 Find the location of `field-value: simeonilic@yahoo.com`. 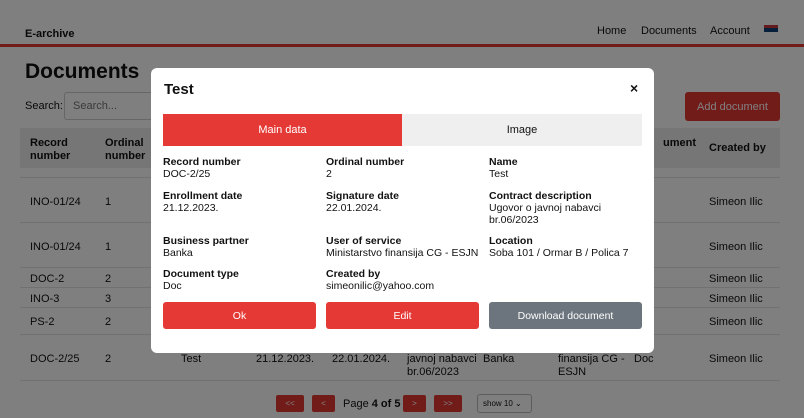

field-value: simeonilic@yahoo.com is located at coordinates (380, 286).